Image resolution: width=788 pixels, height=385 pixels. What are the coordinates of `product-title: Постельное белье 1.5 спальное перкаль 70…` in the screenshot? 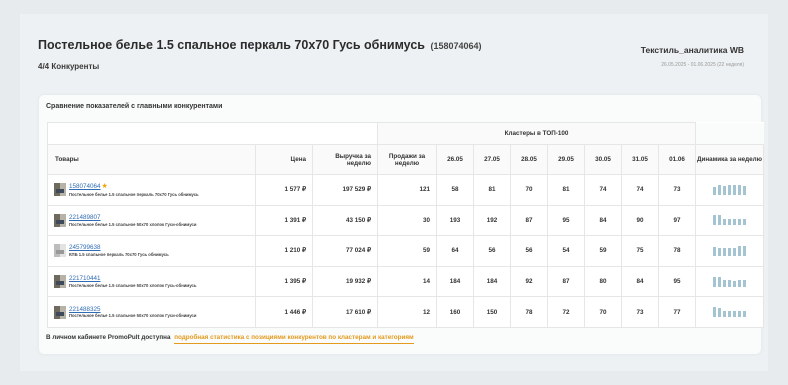 It's located at (231, 45).